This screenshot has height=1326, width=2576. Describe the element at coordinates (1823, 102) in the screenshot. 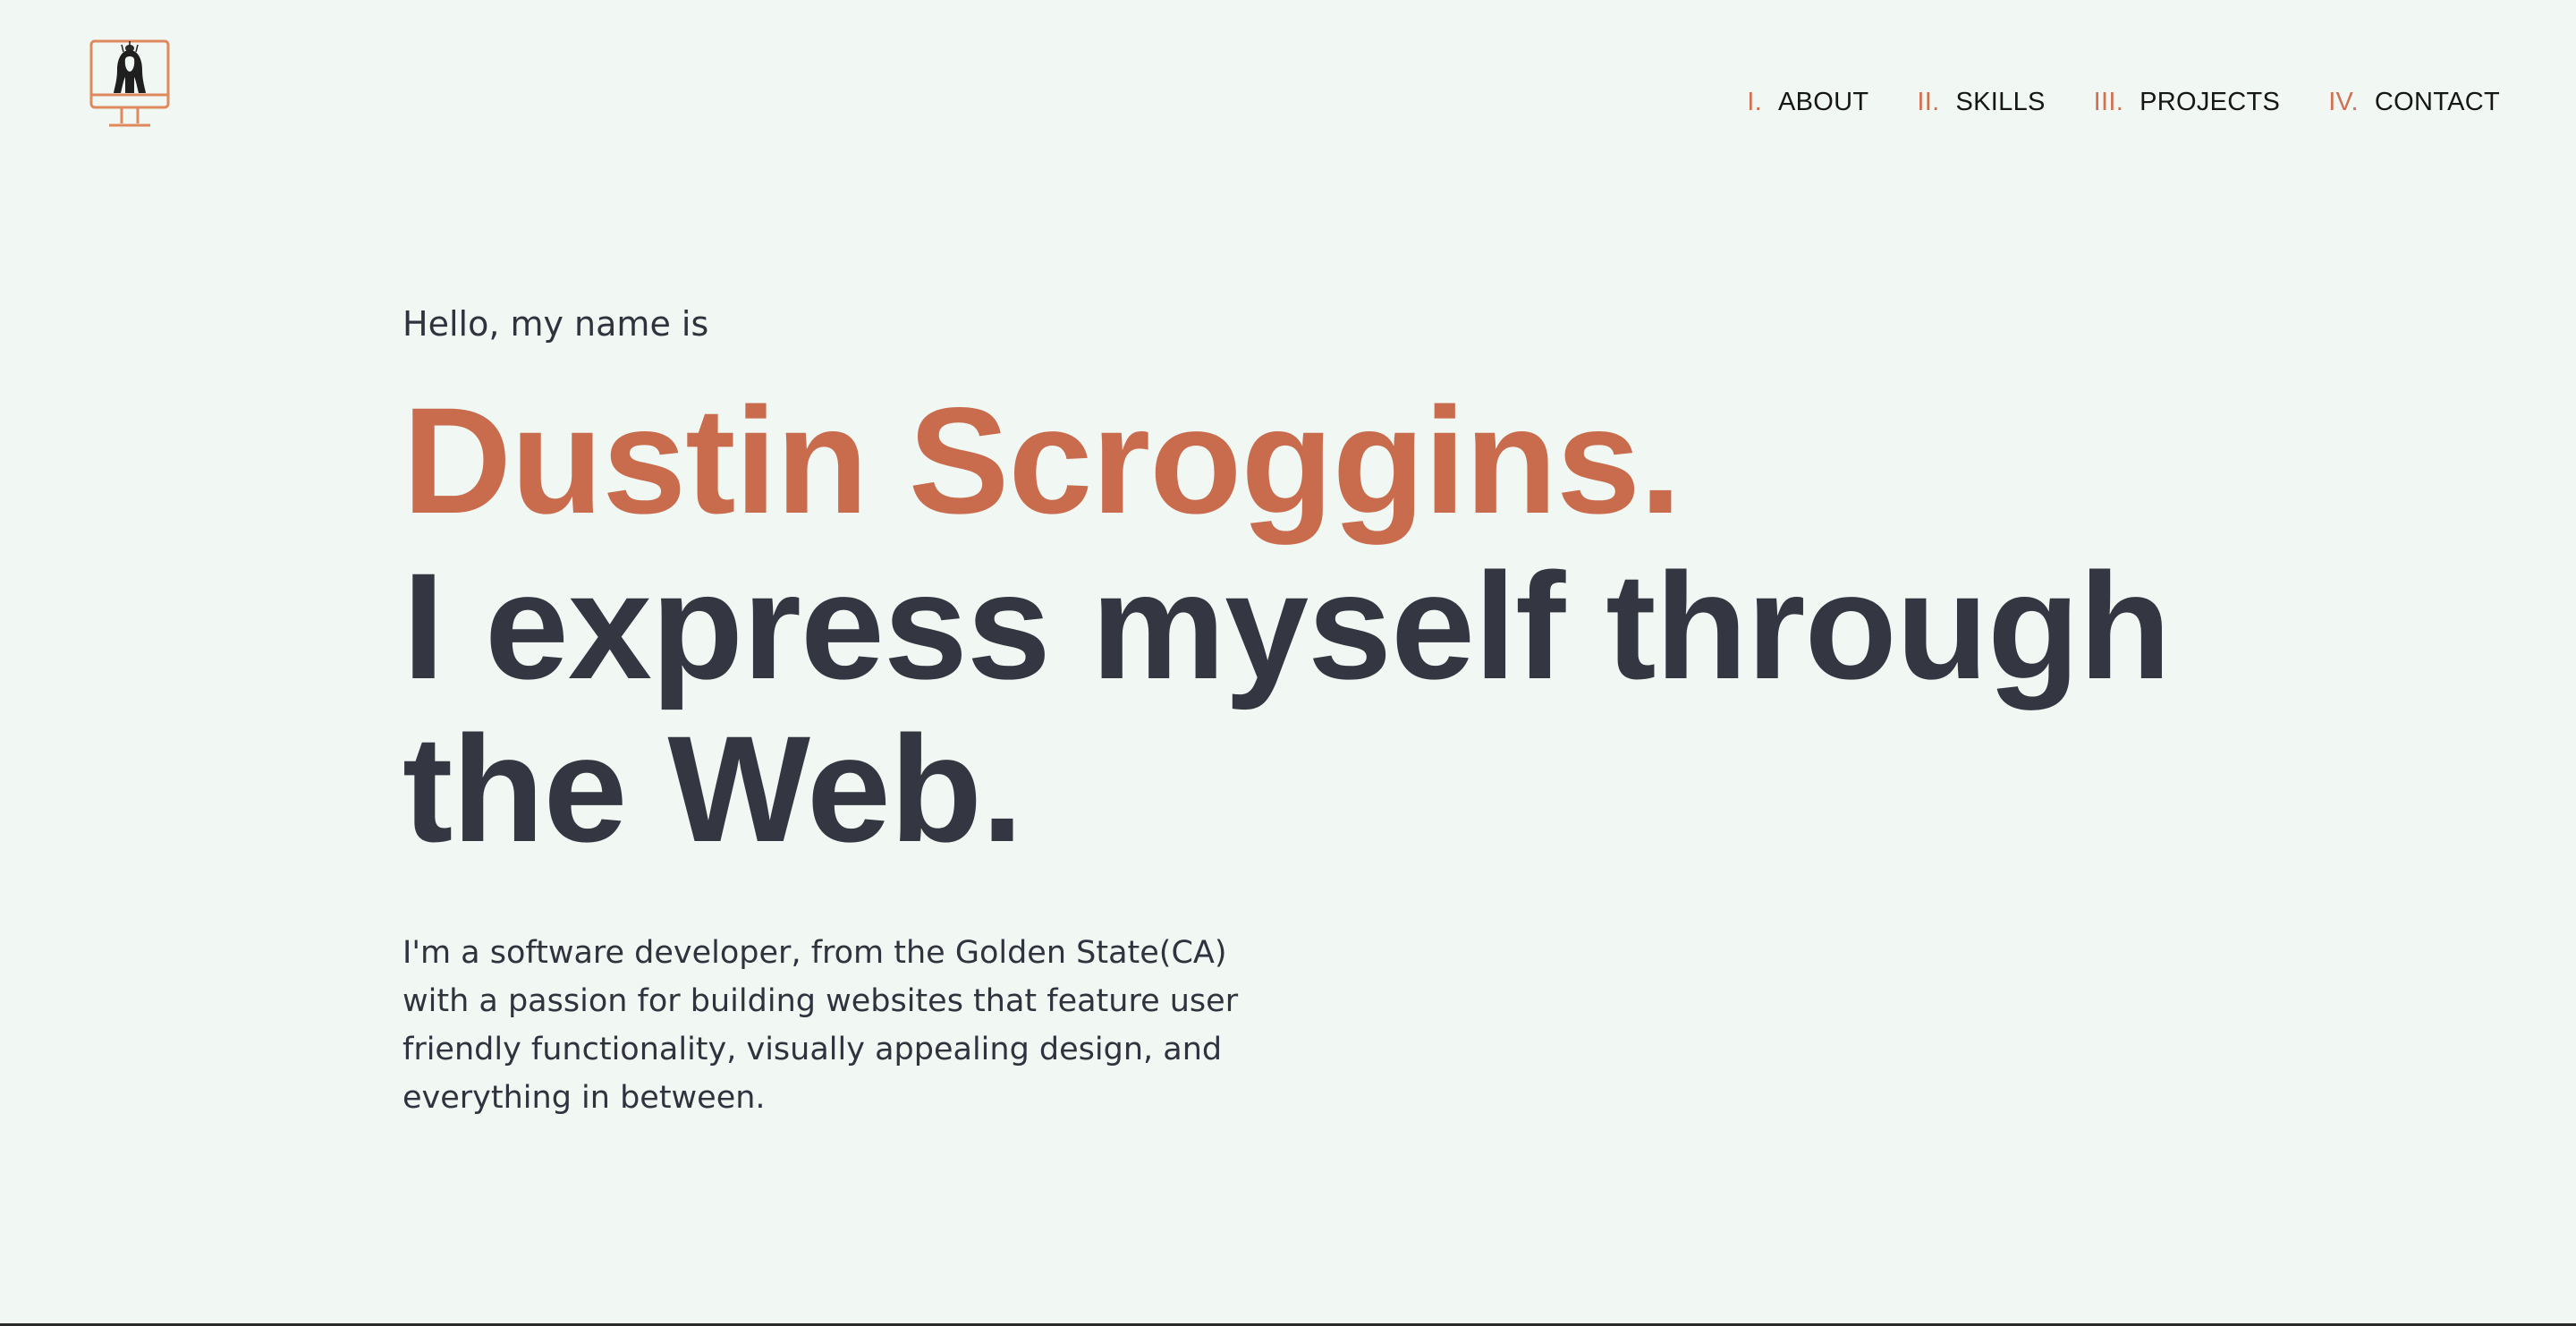

I see `nav-item-label: ABOUT` at that location.